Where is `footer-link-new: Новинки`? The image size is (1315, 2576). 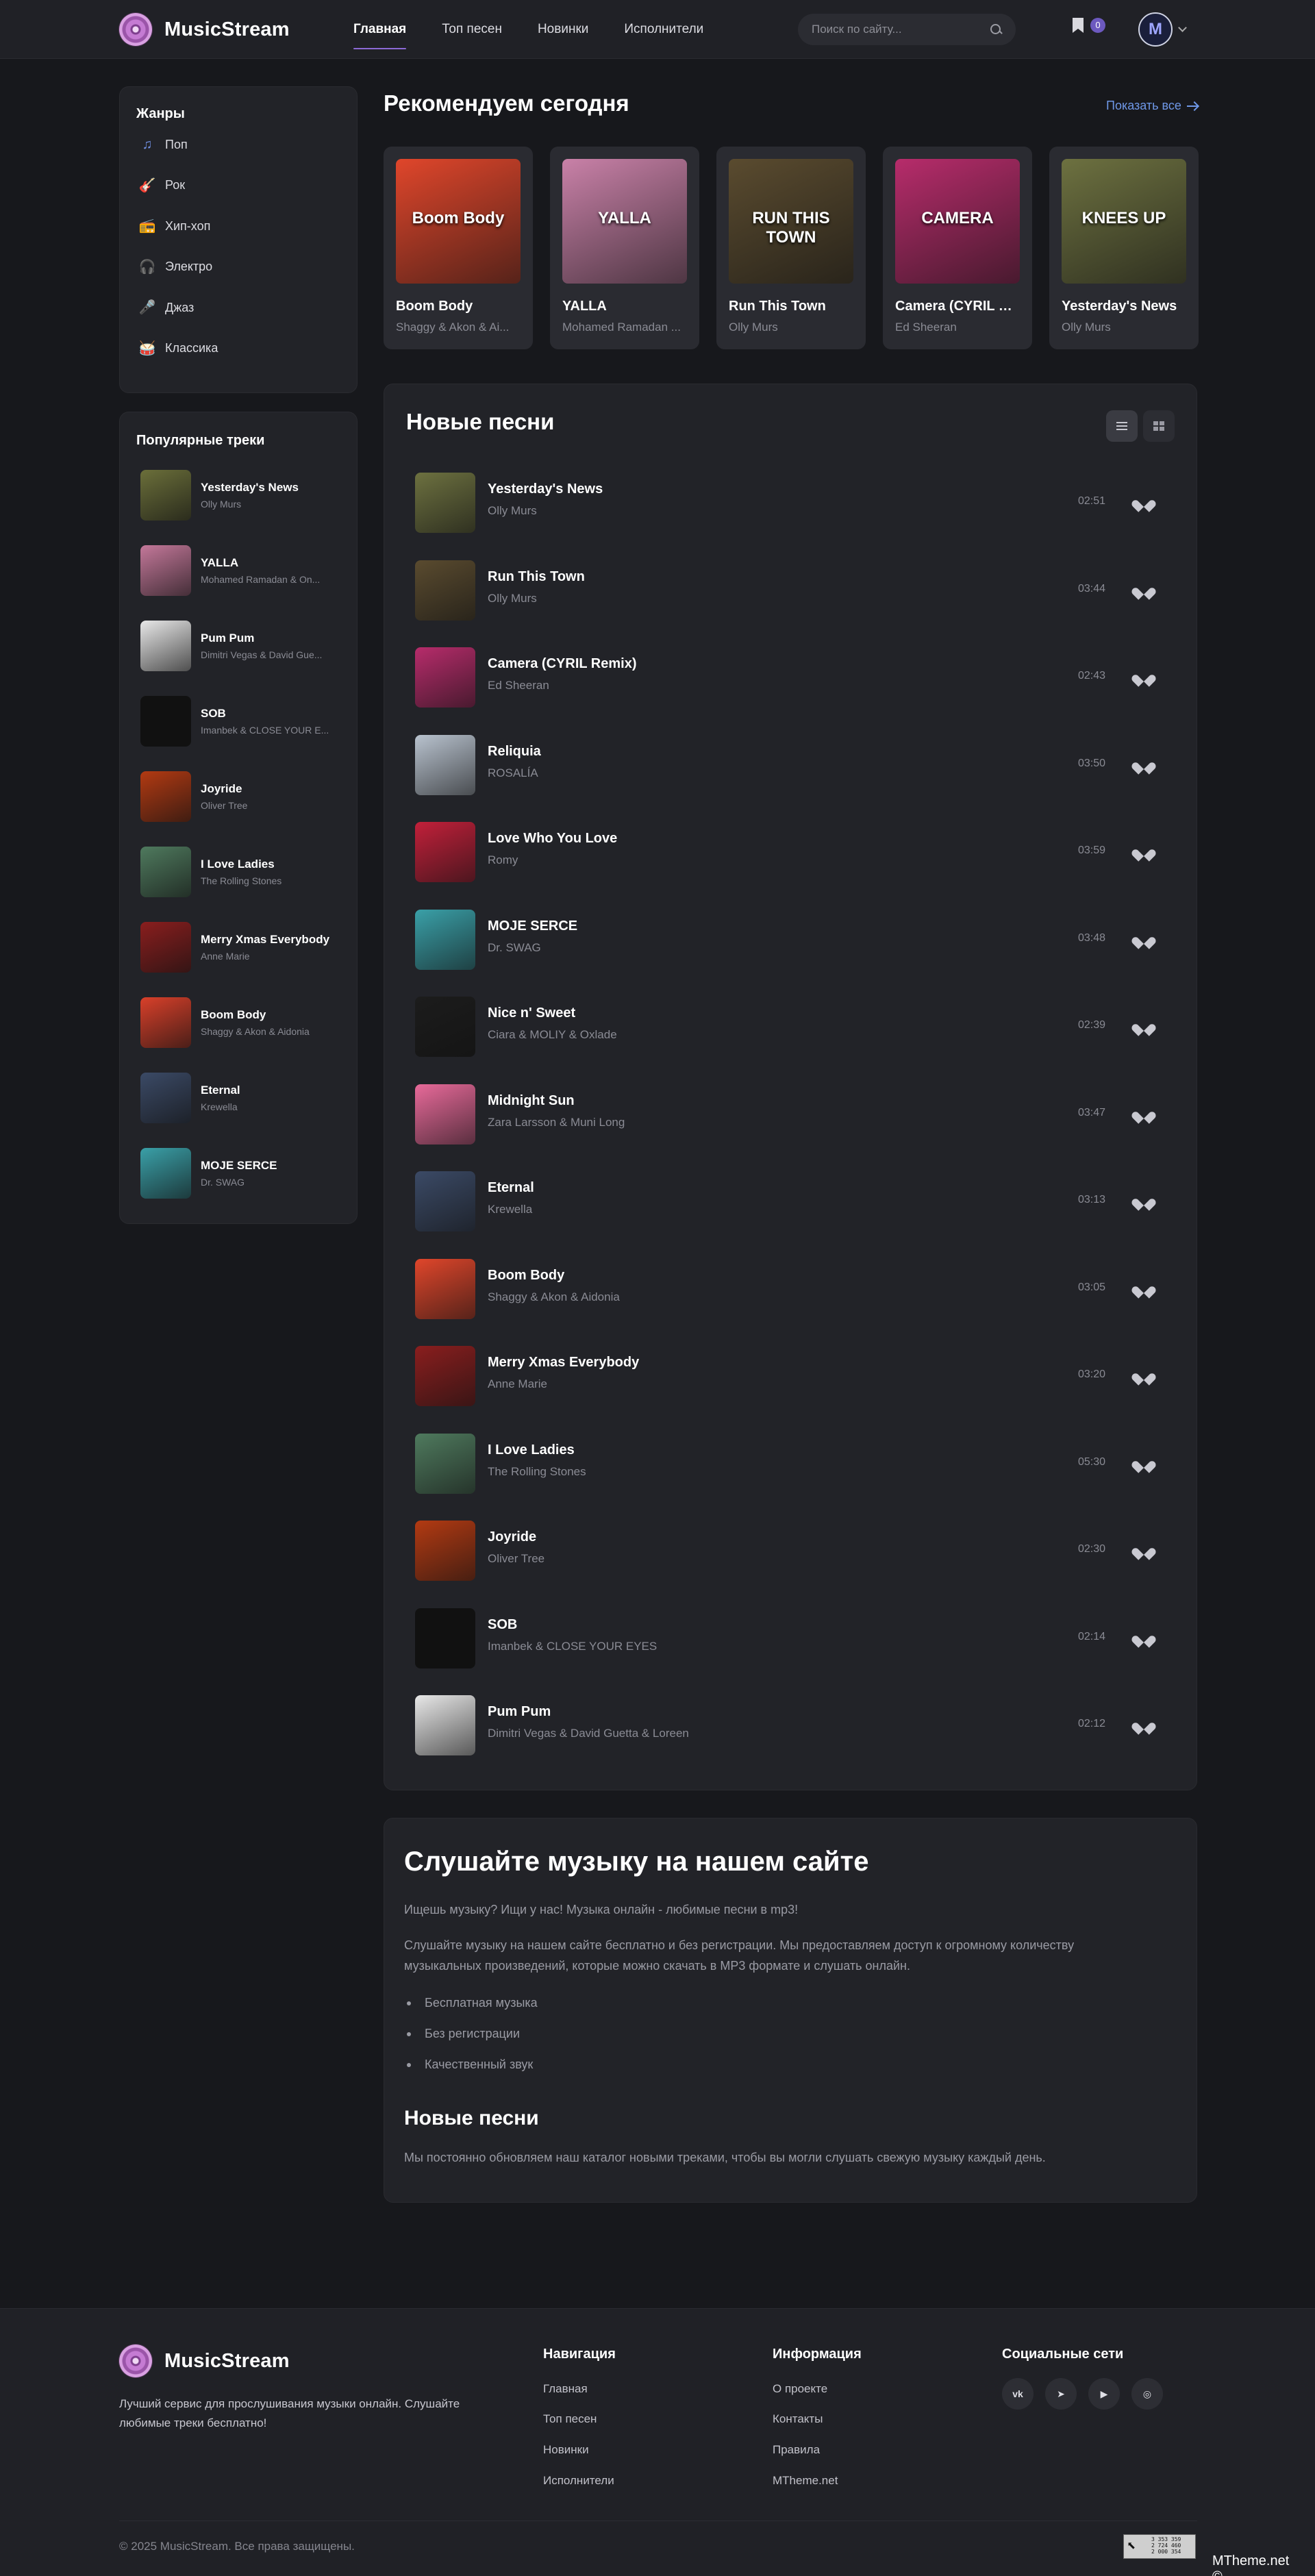
footer-link-new: Новинки is located at coordinates (566, 2450).